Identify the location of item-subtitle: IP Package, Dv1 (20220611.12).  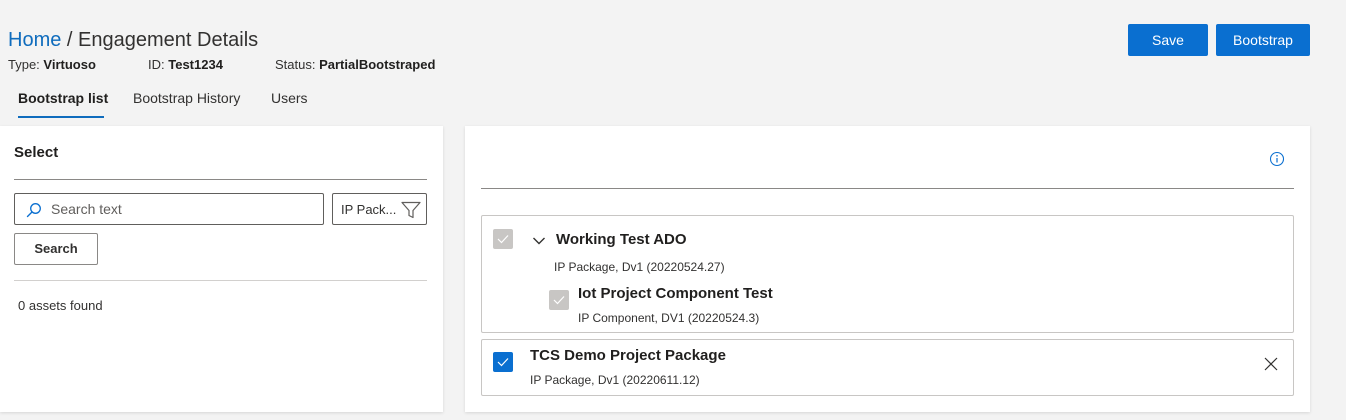
(615, 380).